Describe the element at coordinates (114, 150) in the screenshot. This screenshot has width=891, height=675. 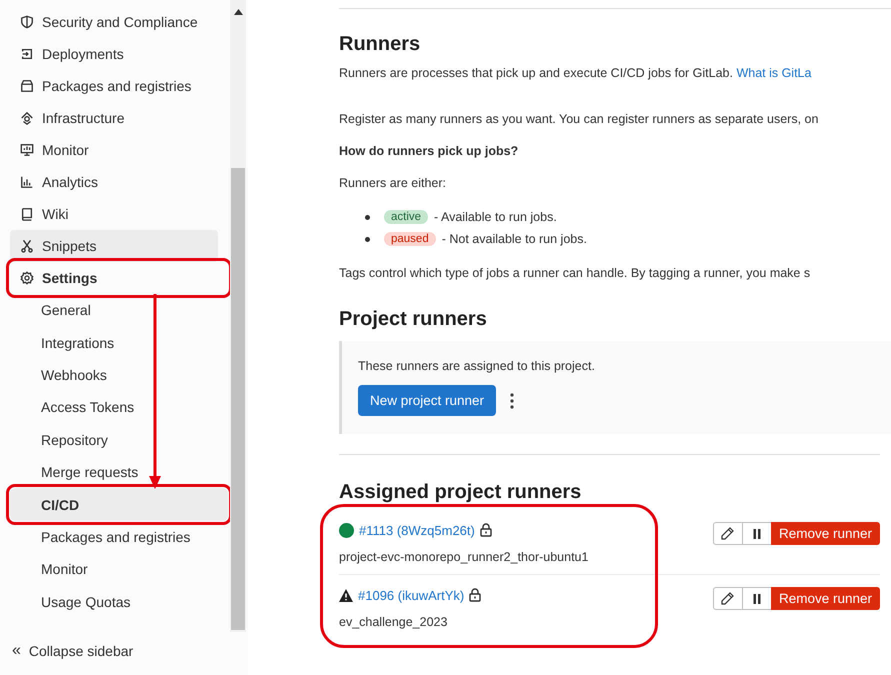
I see `sidebar-item: Monitor` at that location.